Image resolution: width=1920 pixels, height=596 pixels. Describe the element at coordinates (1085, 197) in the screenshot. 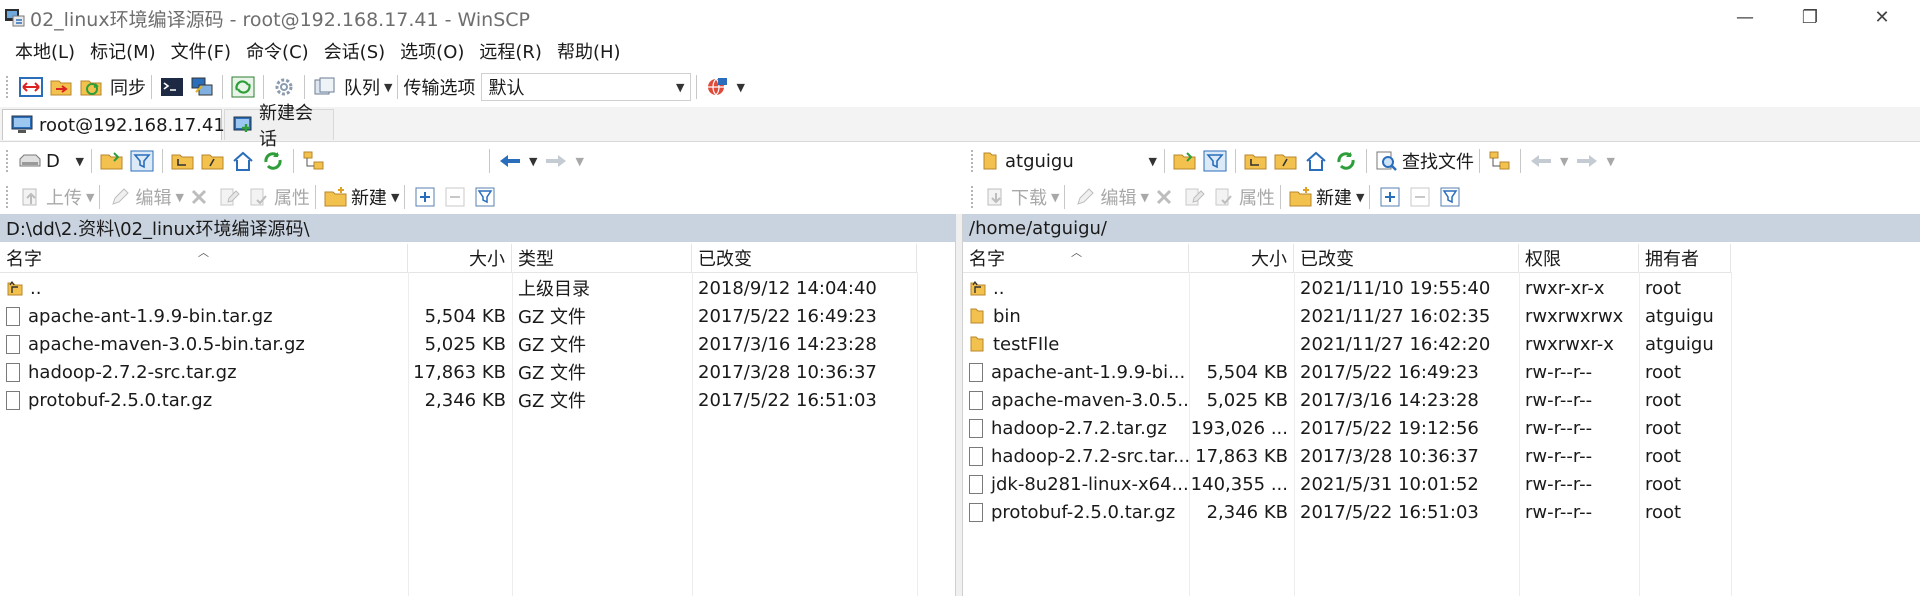

I see `edit-icon` at that location.